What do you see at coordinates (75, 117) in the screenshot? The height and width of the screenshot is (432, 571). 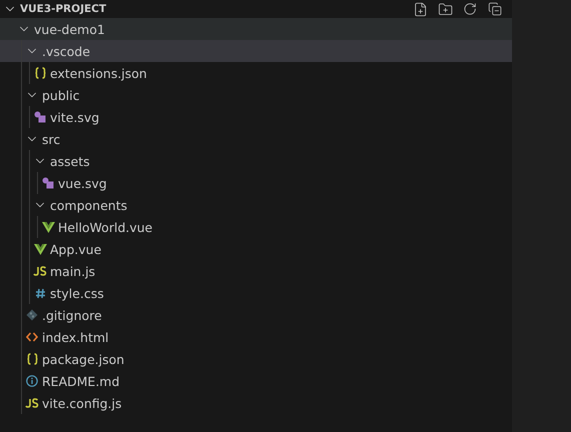 I see `file-name: vite.svg` at bounding box center [75, 117].